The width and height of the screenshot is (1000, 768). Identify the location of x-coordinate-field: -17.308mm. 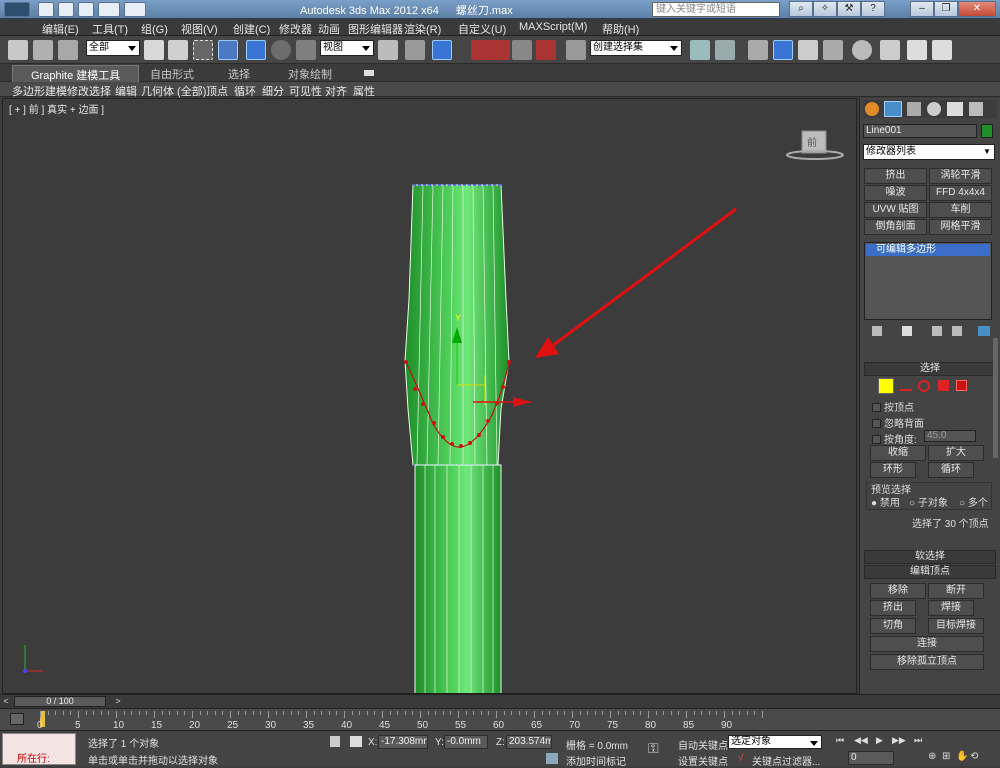
(403, 742).